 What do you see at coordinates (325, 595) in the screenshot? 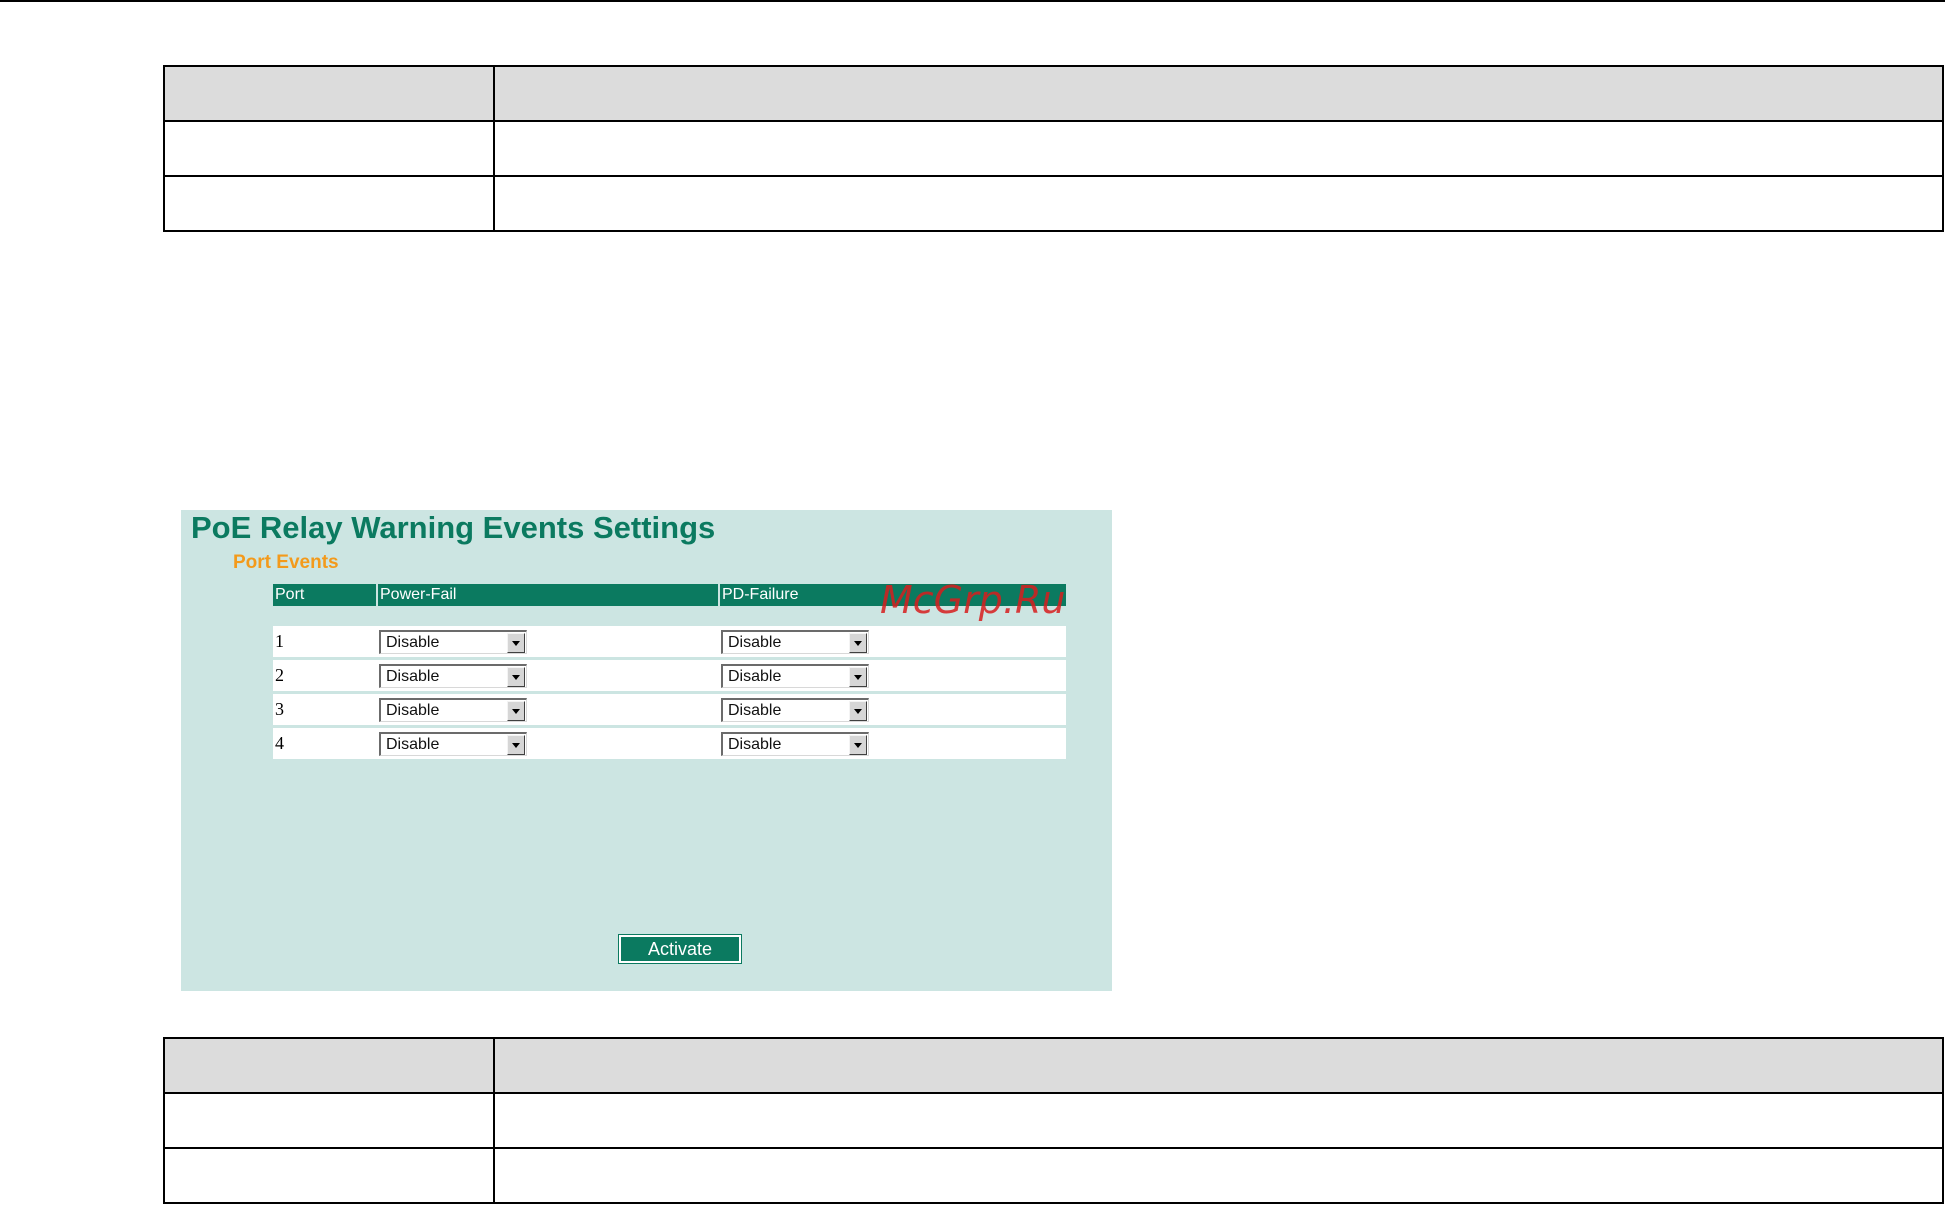
I see `column-header-port: Port` at bounding box center [325, 595].